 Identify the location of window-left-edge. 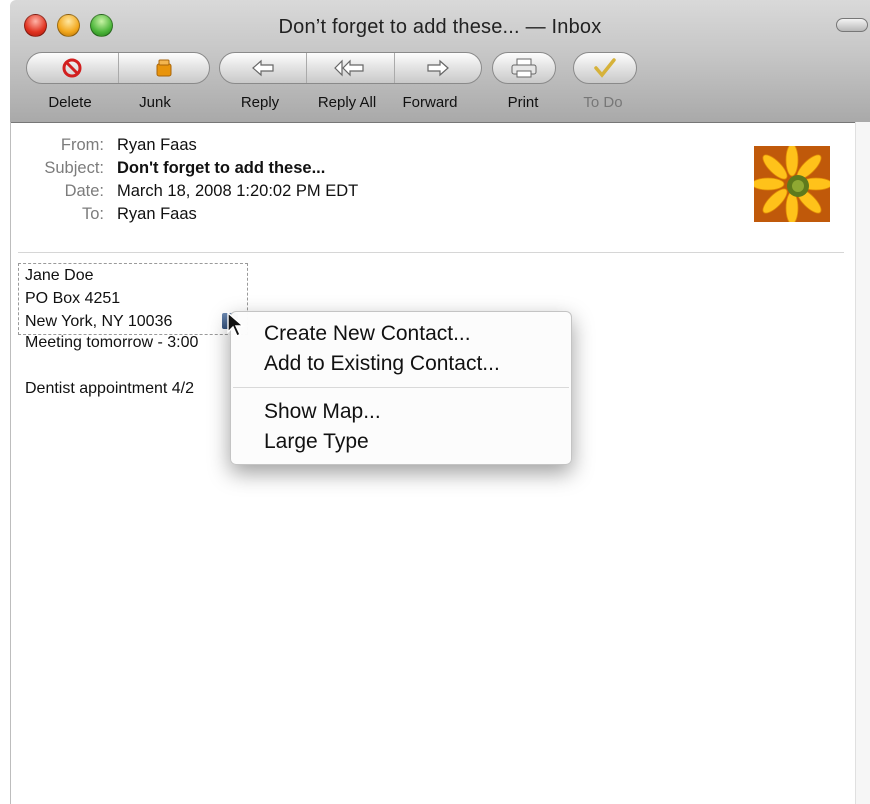
(10, 463).